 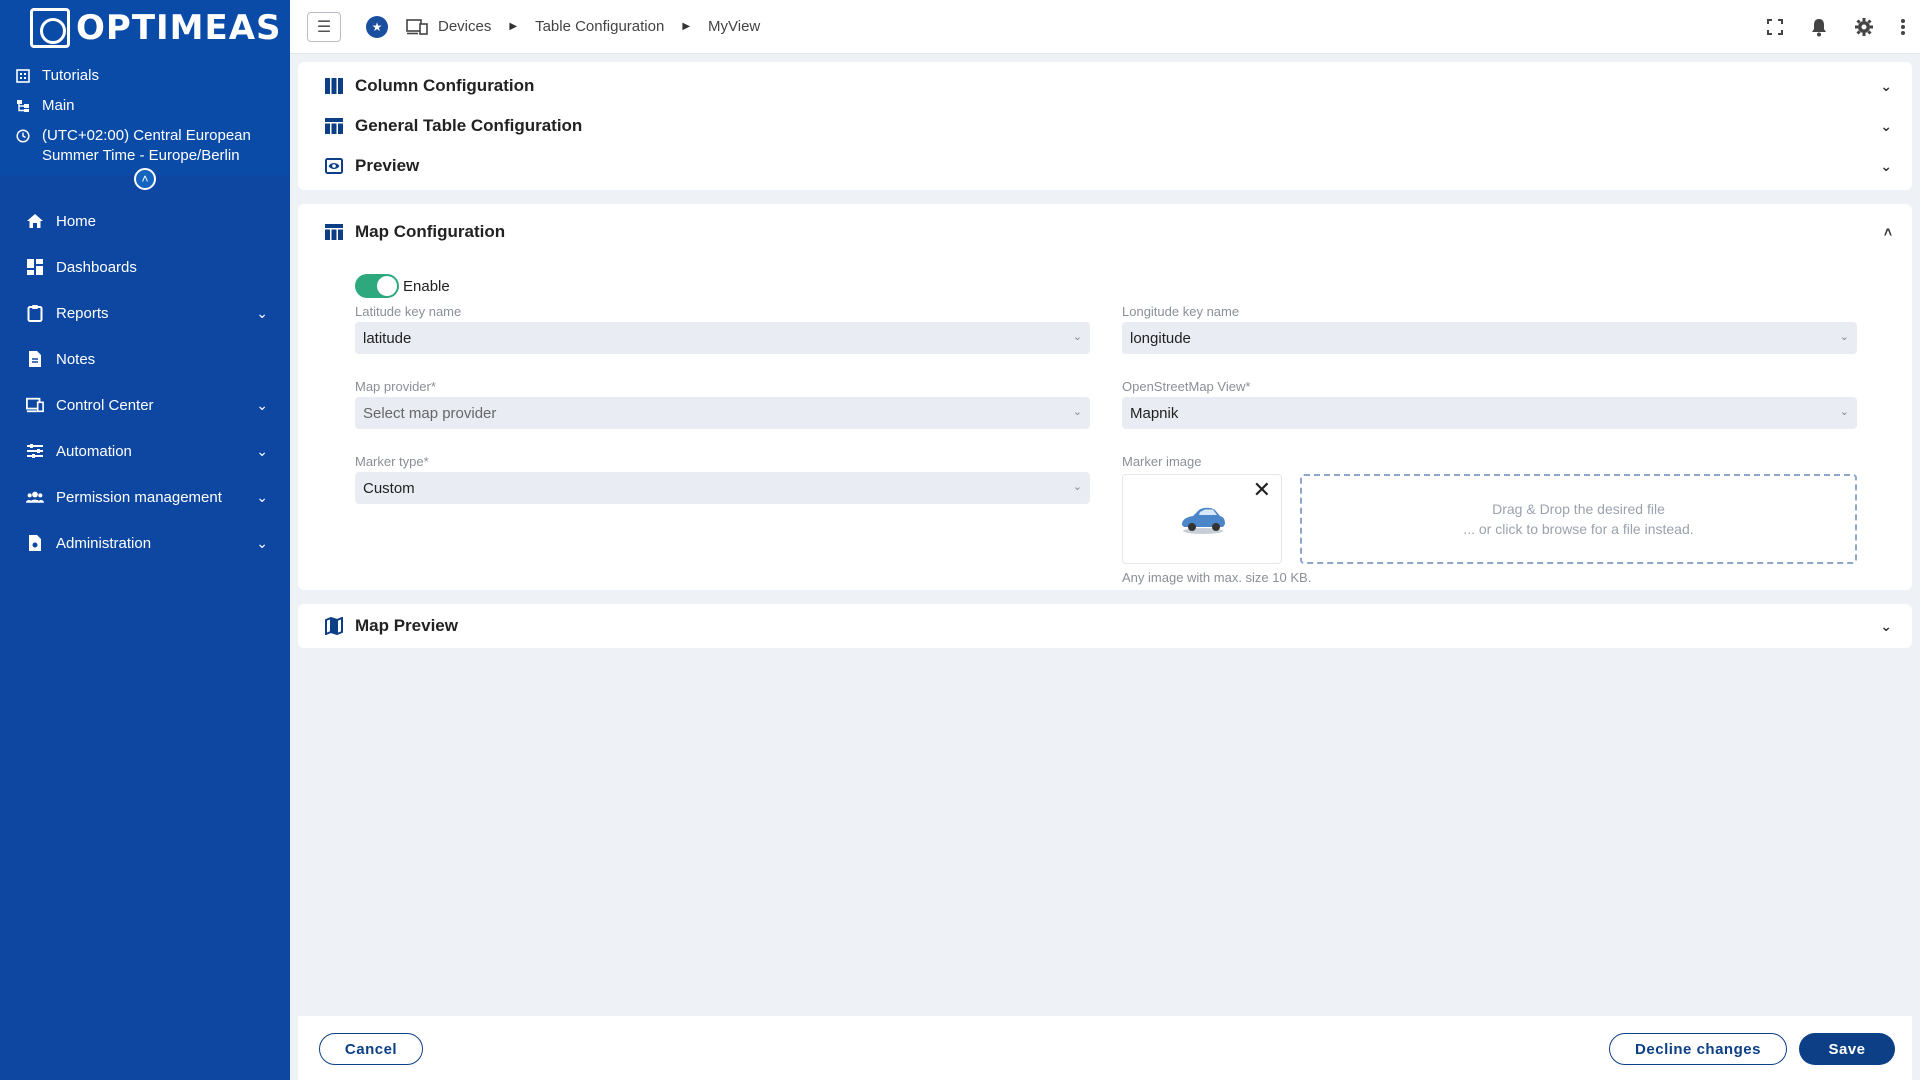 What do you see at coordinates (58, 105) in the screenshot?
I see `context-main-label: Main` at bounding box center [58, 105].